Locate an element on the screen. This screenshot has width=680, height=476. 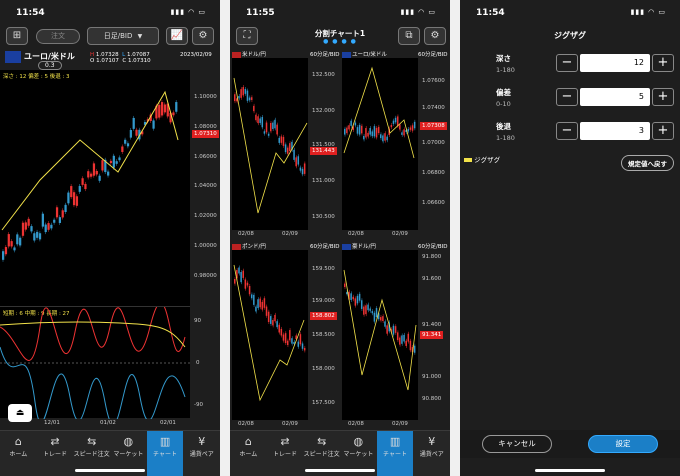
oscillator-panel: 短期 : 6 中期 : 9 長期 : 27 is located at coordinates (95, 362).